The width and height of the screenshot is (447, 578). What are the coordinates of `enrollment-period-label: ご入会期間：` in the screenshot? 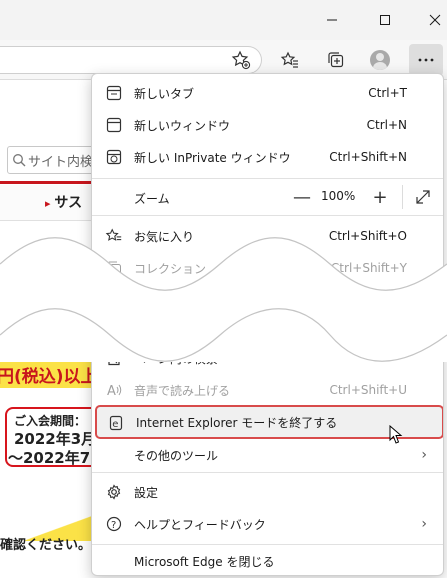 It's located at (50, 421).